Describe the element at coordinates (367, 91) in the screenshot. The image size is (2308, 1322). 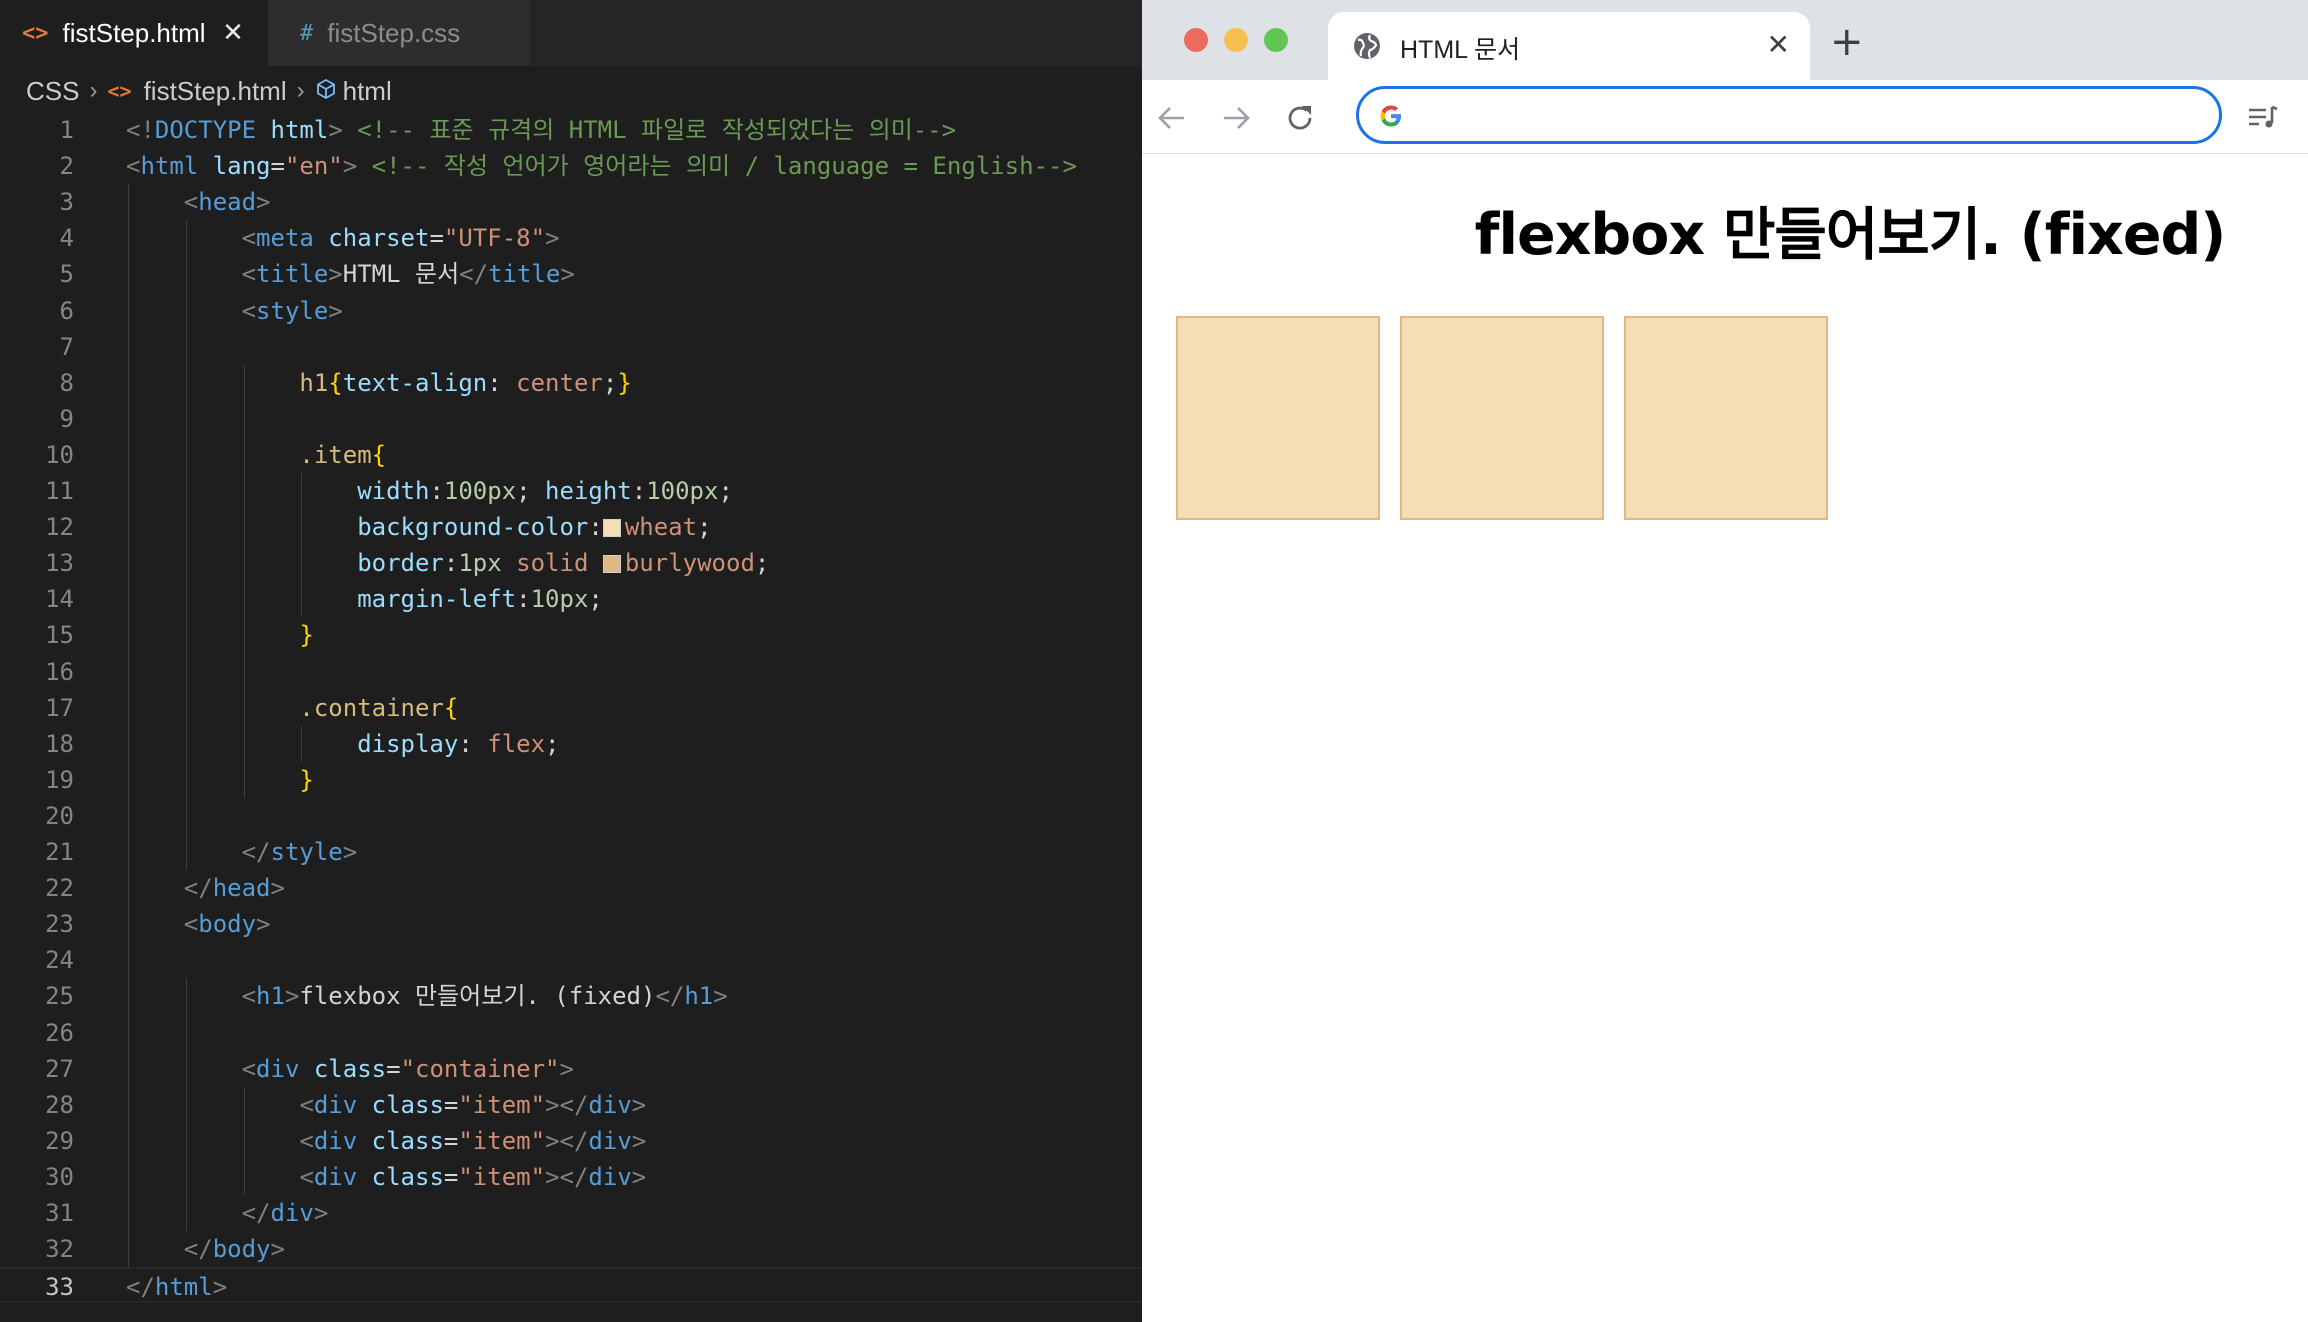
I see `breadcrumb-symbol: html` at that location.